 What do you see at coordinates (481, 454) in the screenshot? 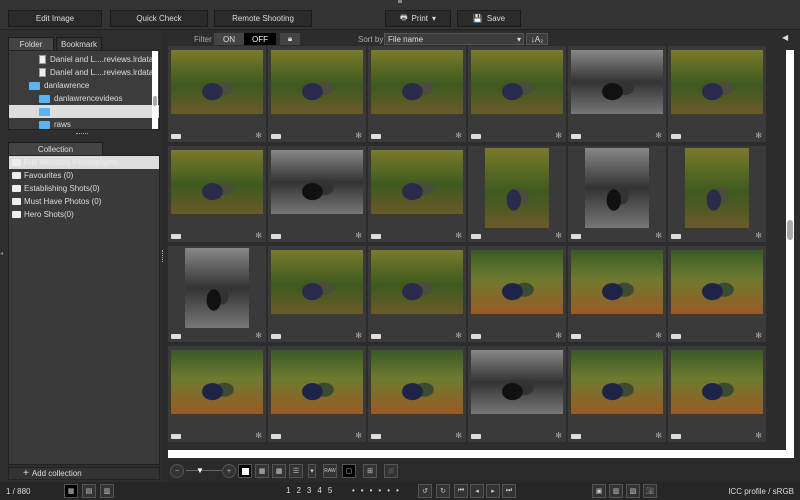
I see `horizontal-scrollbar` at bounding box center [481, 454].